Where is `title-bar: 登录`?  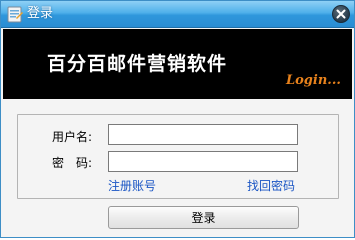 title-bar: 登录 is located at coordinates (177, 14).